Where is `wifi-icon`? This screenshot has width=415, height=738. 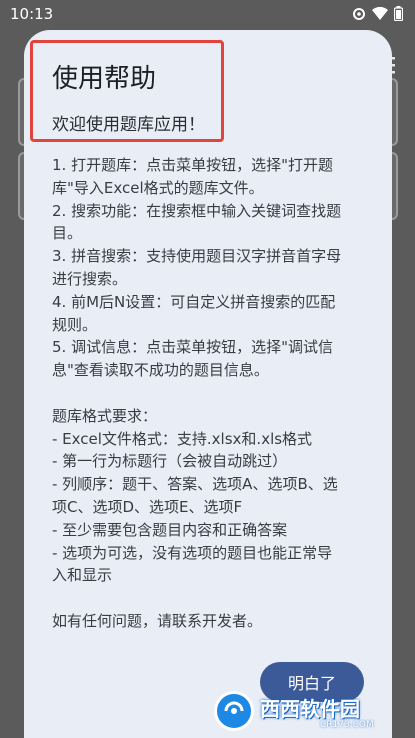
wifi-icon is located at coordinates (380, 13).